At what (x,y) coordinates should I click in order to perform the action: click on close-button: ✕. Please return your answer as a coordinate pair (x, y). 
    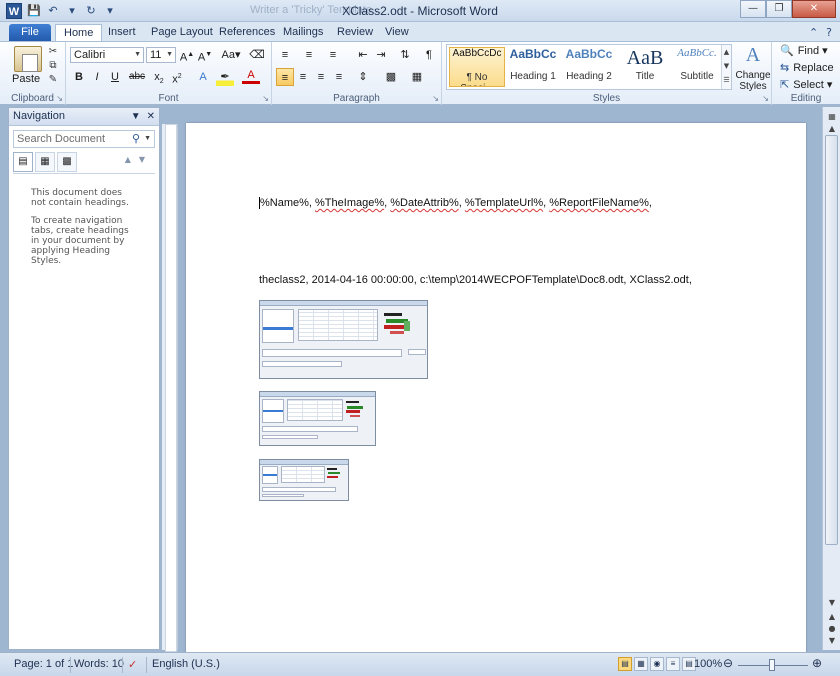
    Looking at the image, I should click on (814, 9).